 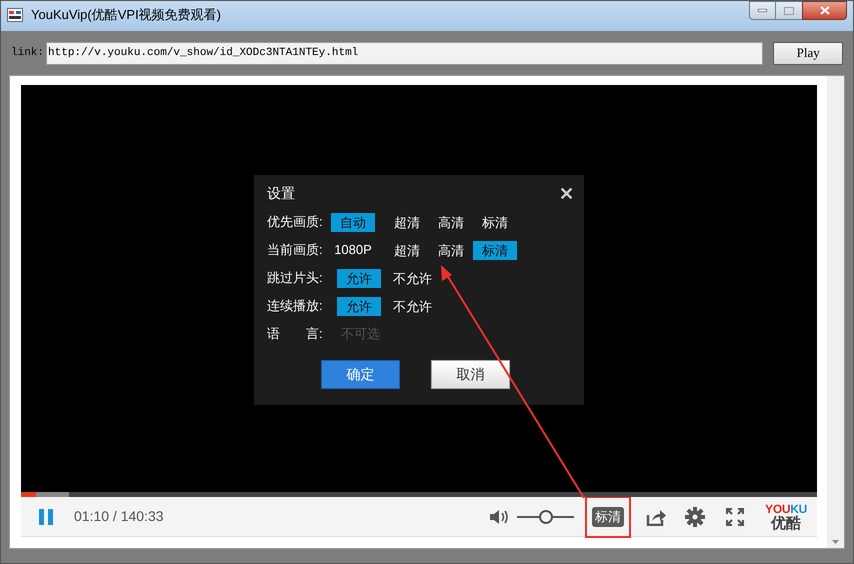 I want to click on pause-button, so click(x=46, y=516).